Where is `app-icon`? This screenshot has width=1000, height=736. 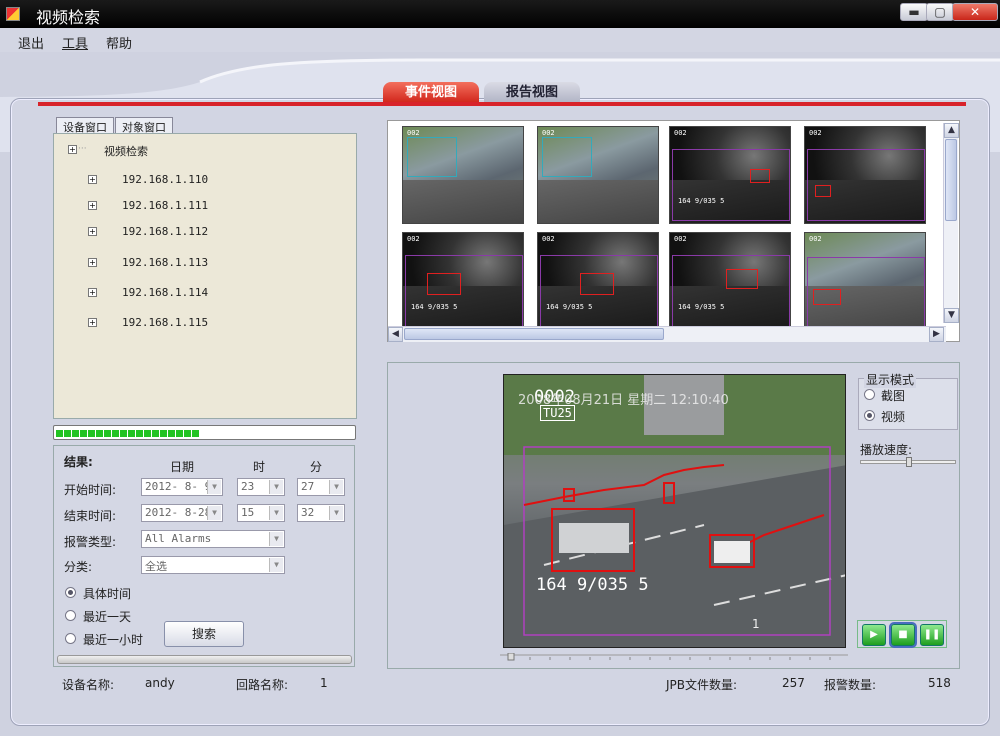 app-icon is located at coordinates (13, 14).